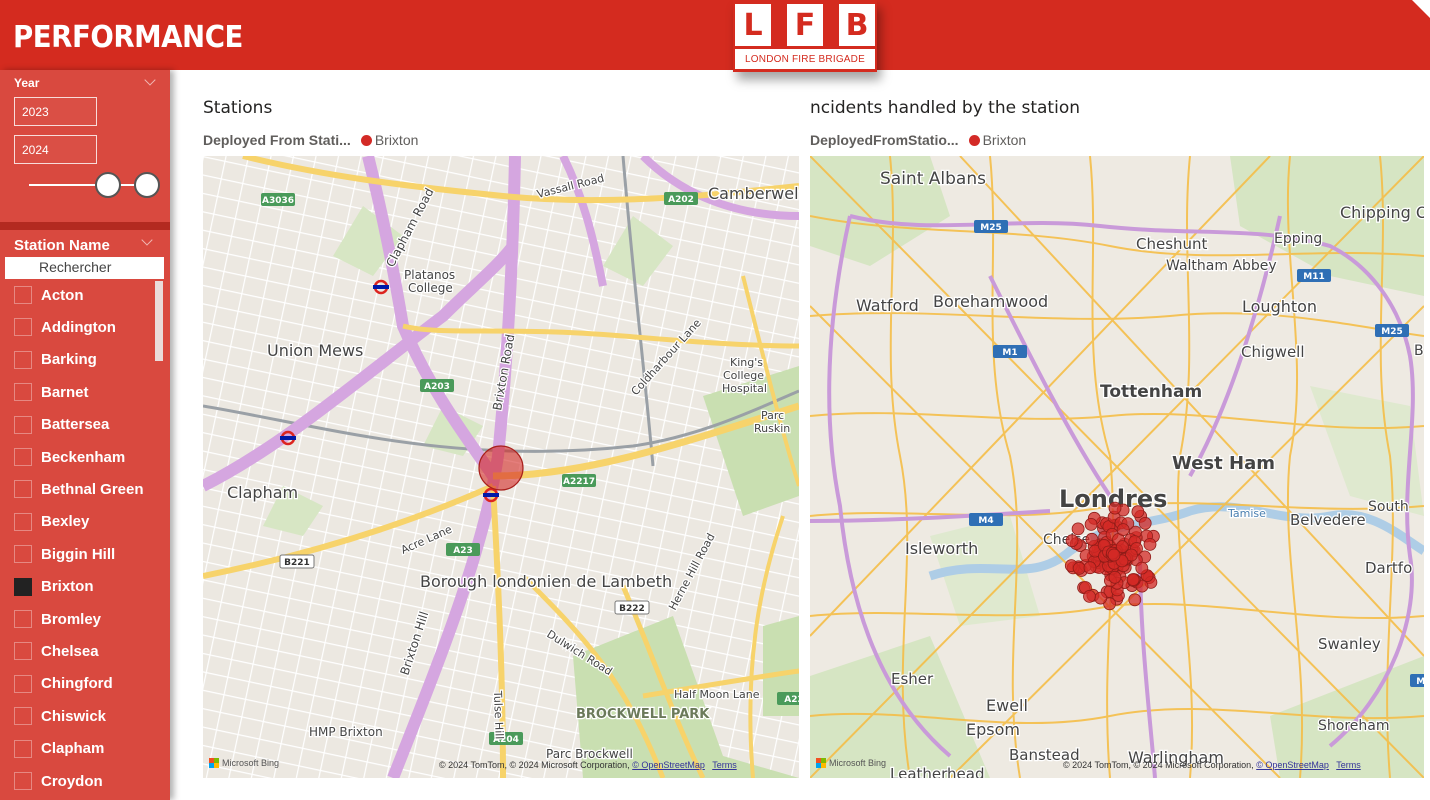 The width and height of the screenshot is (1430, 800). I want to click on road-shield-label: M1, so click(1009, 353).